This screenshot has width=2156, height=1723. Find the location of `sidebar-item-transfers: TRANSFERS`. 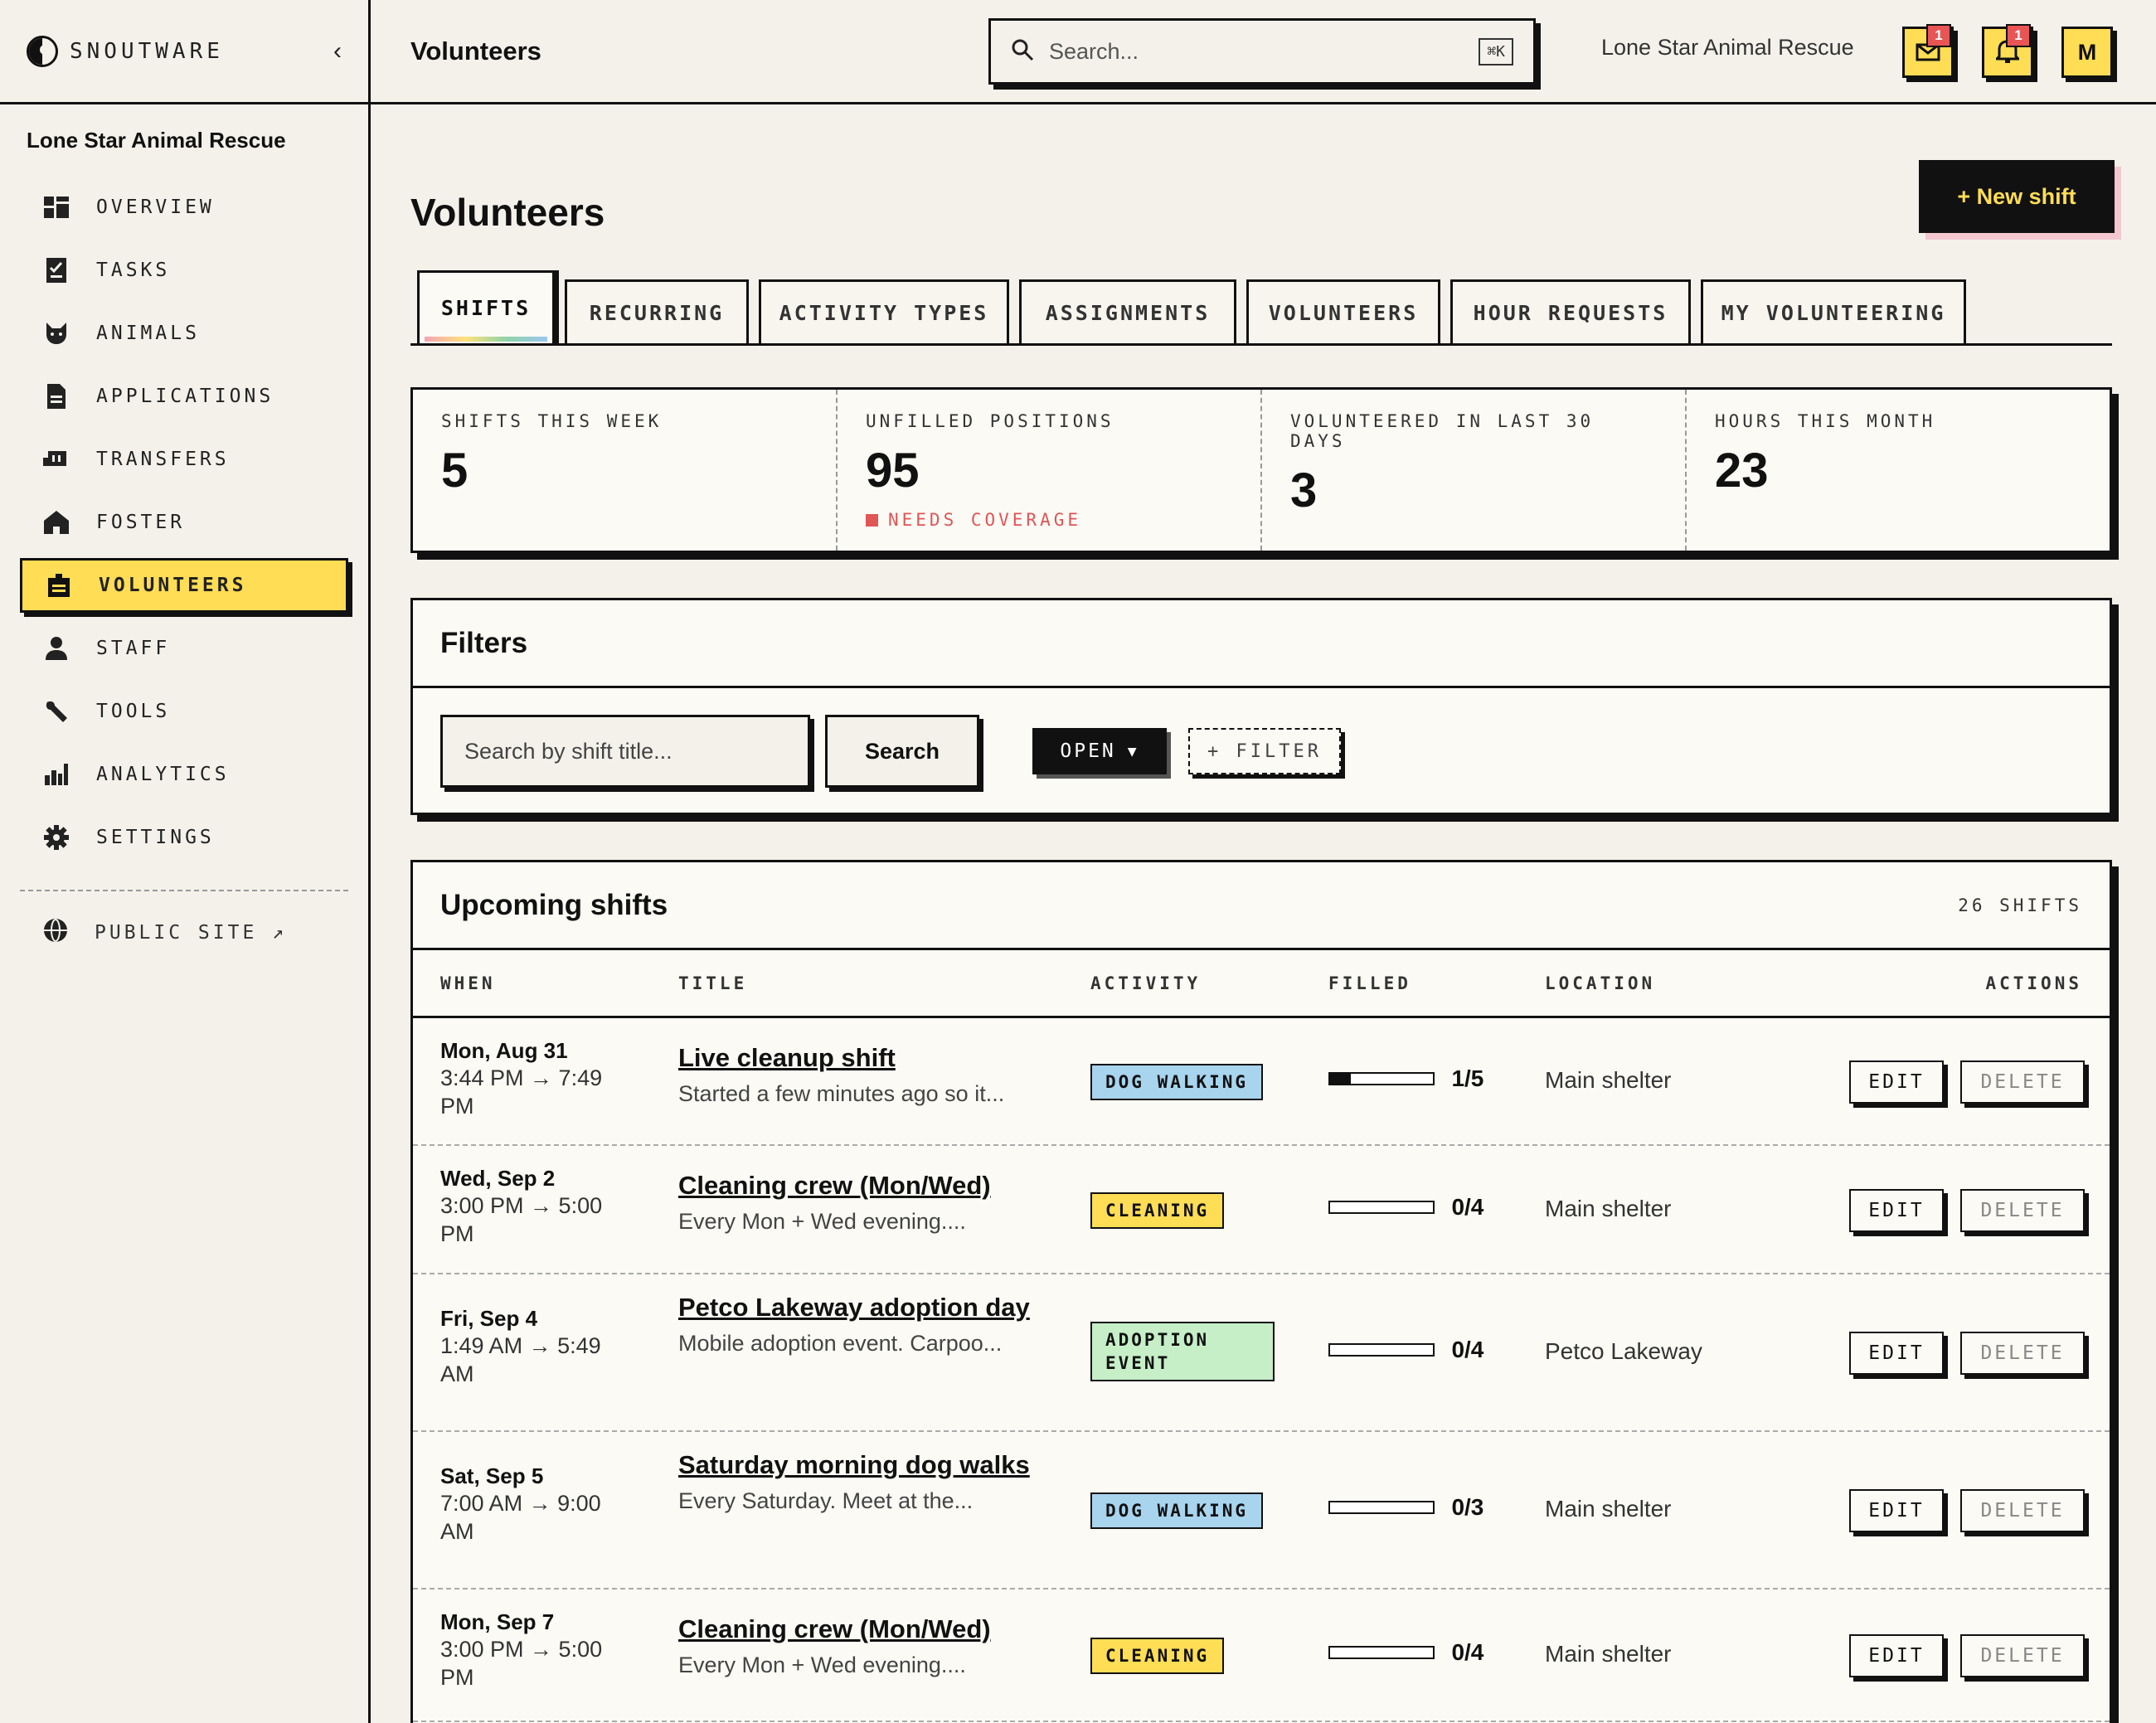

sidebar-item-transfers: TRANSFERS is located at coordinates (184, 459).